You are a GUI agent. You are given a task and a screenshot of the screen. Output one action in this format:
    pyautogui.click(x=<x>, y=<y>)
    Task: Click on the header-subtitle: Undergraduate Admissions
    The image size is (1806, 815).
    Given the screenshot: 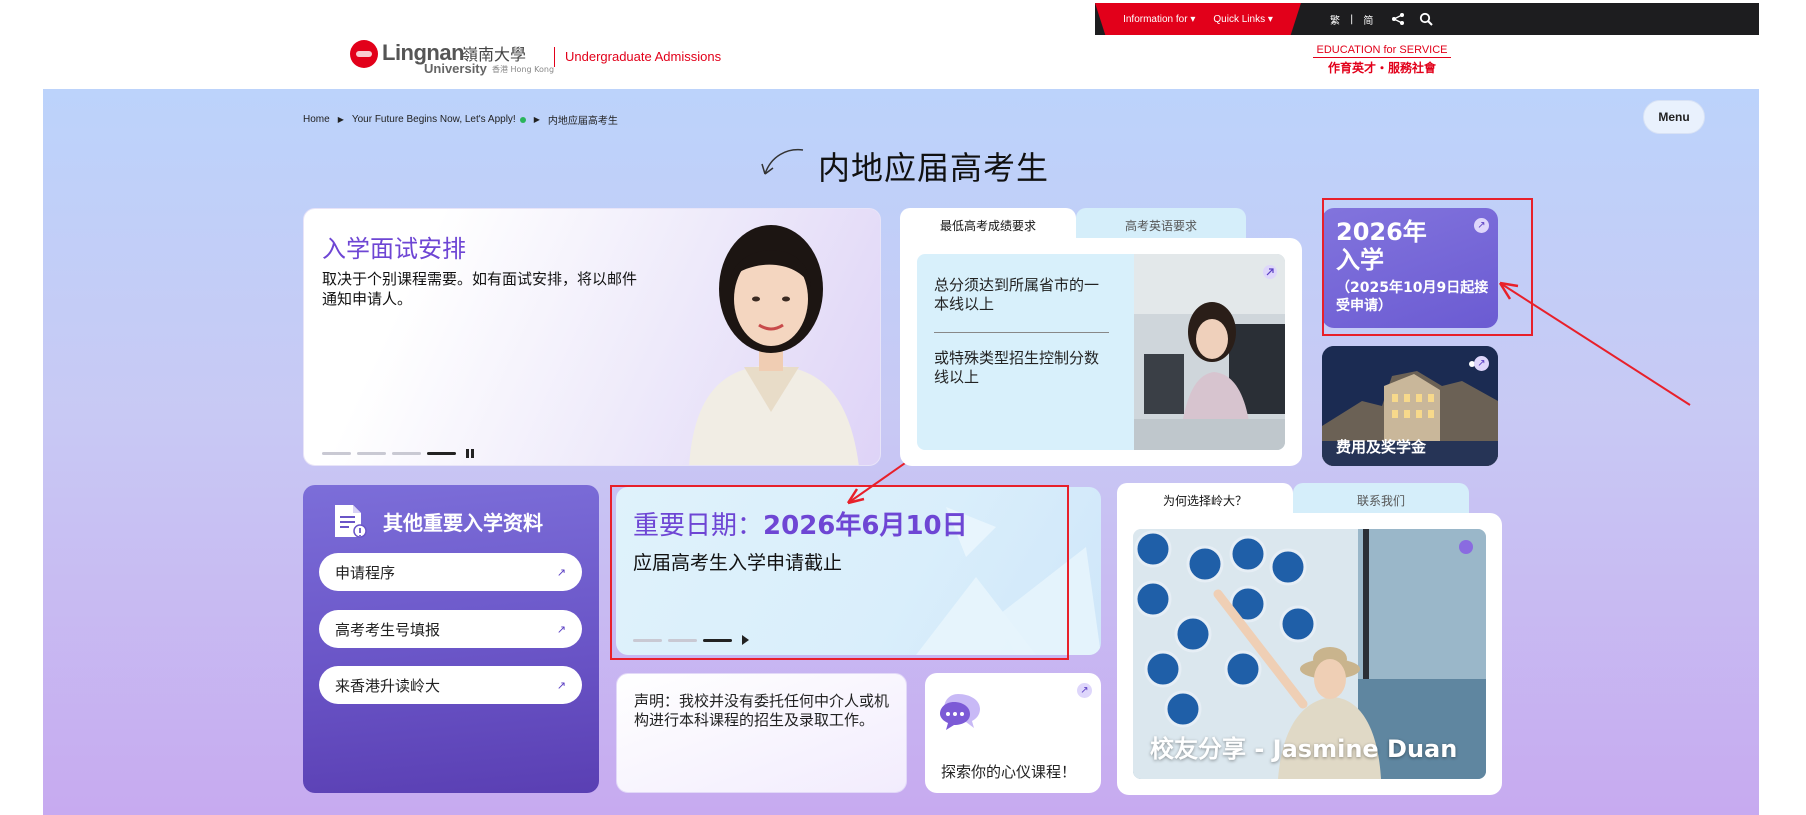 What is the action you would take?
    pyautogui.click(x=643, y=56)
    